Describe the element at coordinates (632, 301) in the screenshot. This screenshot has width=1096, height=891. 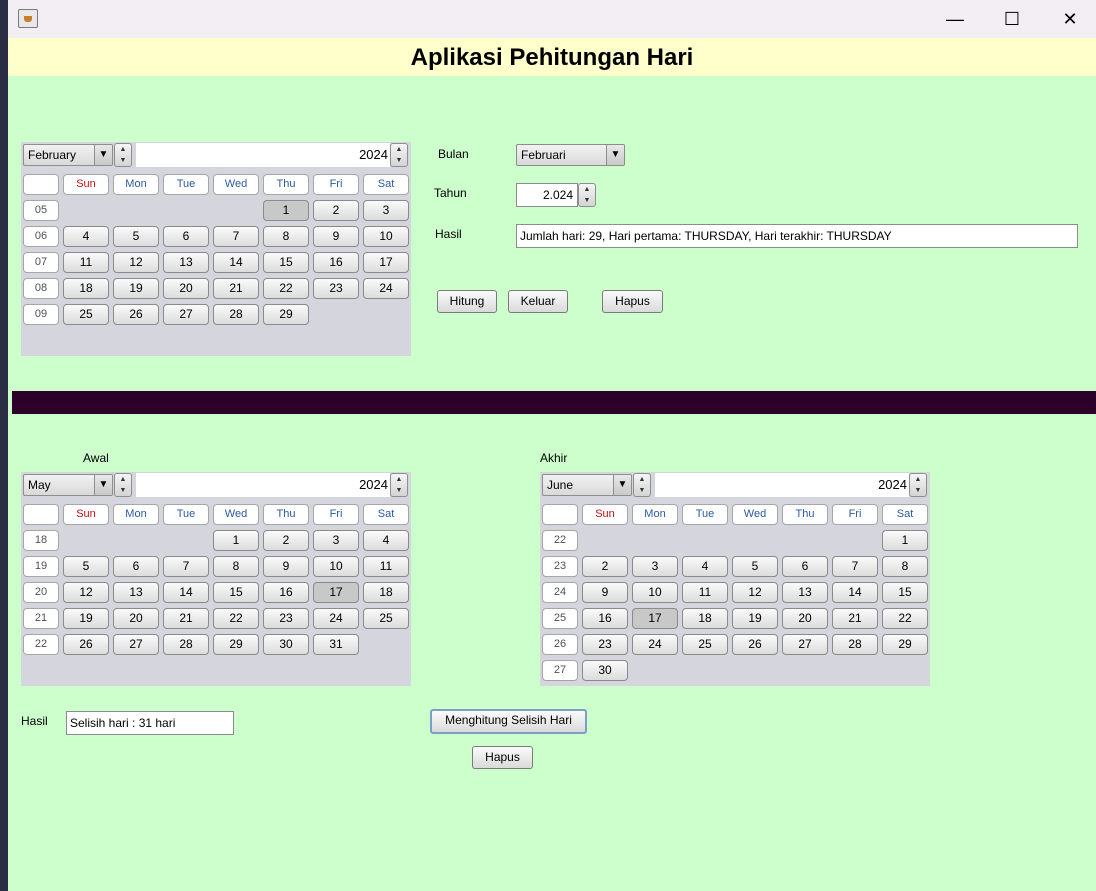
I see `hapus-button: Hapus` at that location.